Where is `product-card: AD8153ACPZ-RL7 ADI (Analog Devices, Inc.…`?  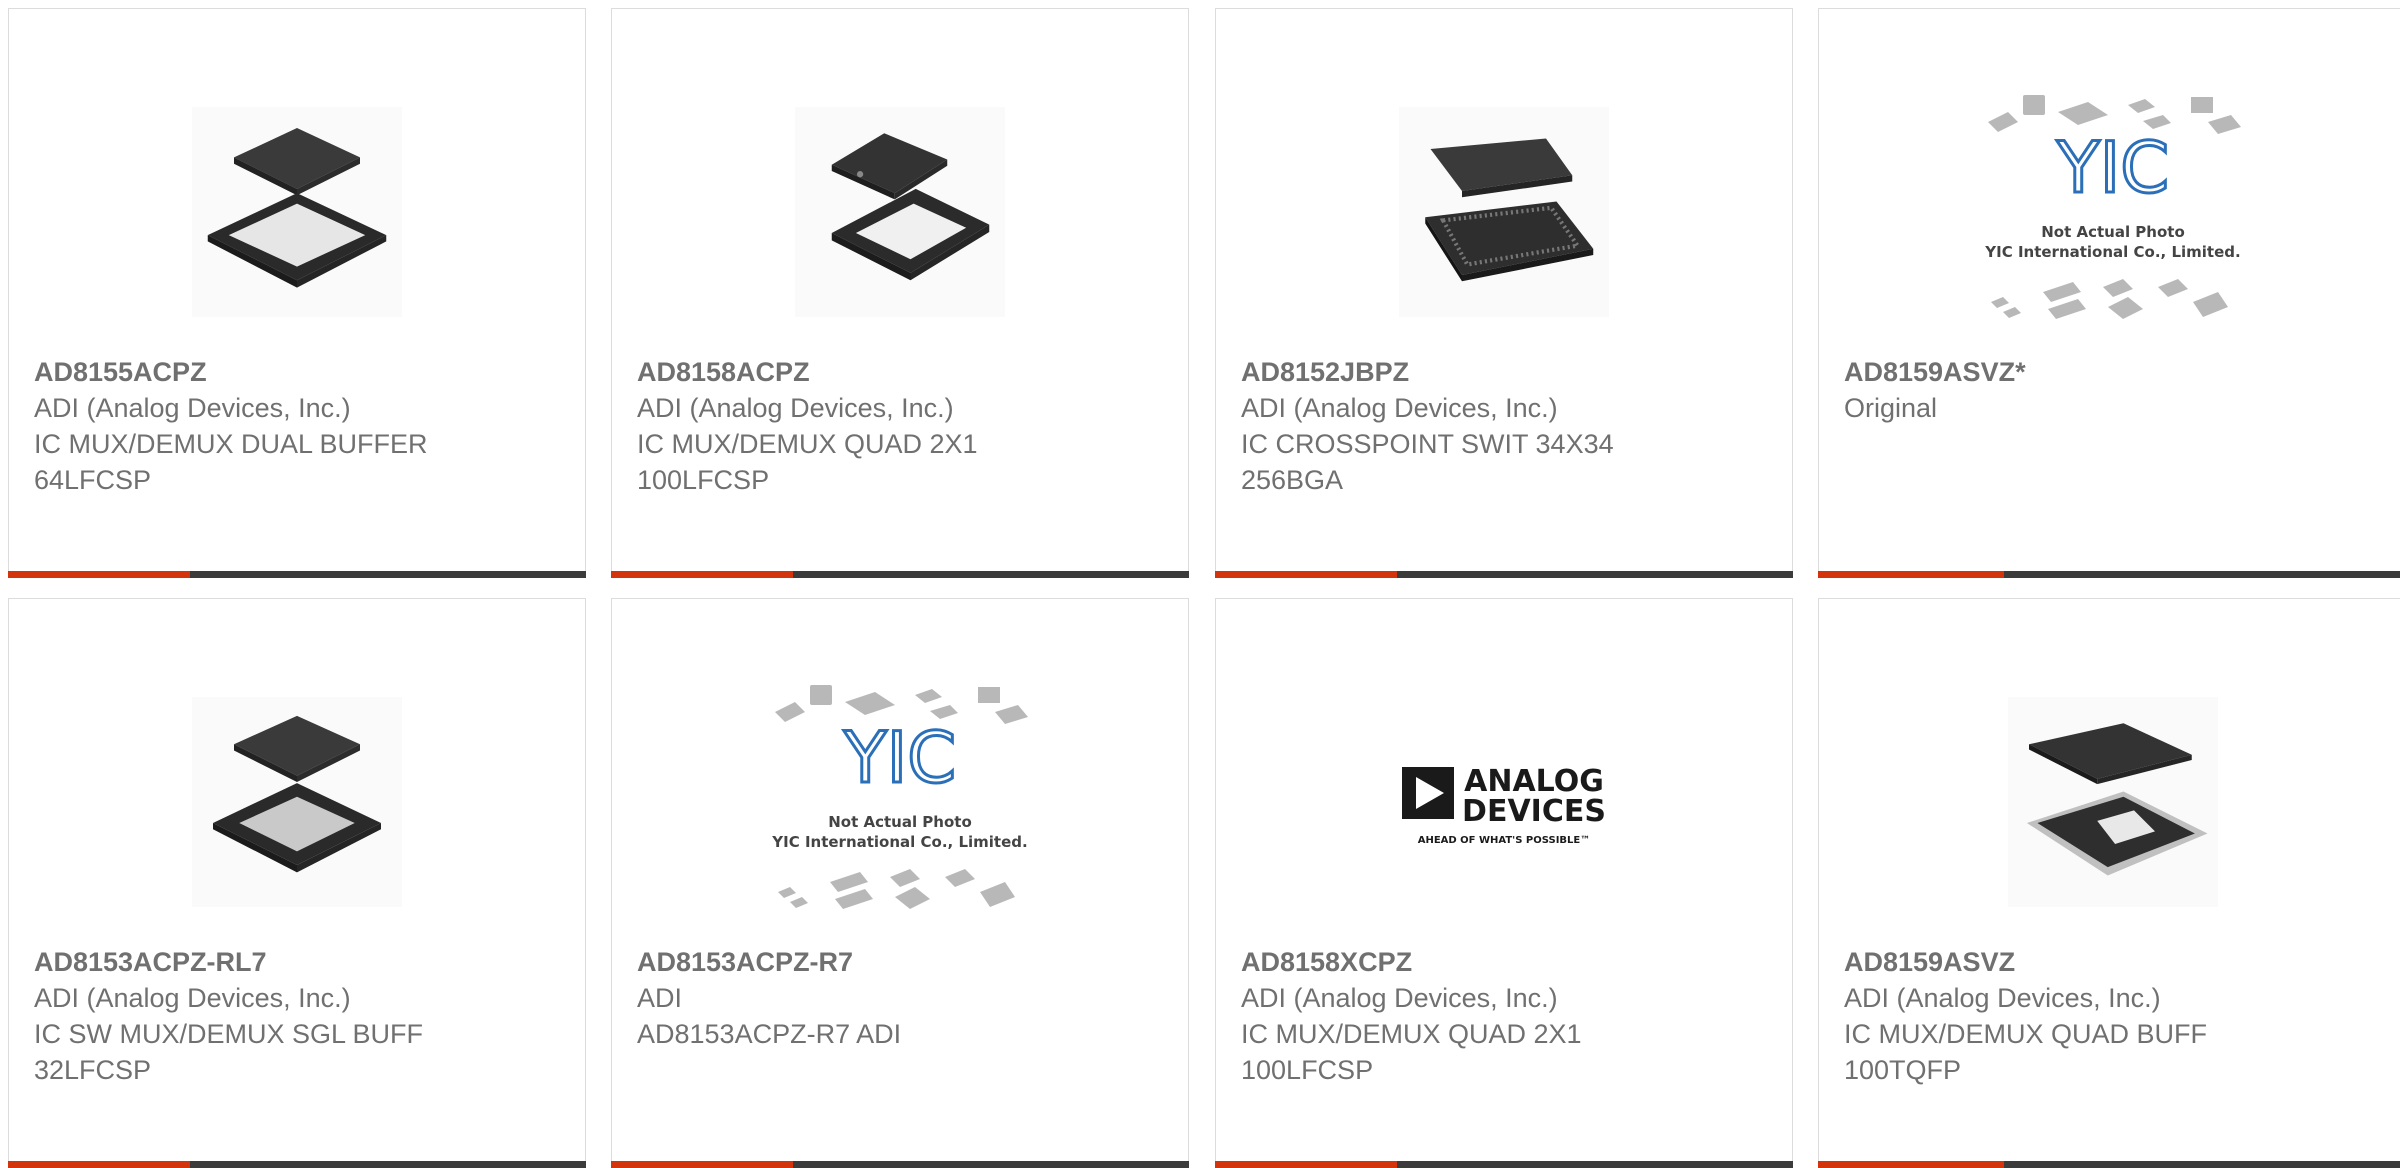
product-card: AD8153ACPZ-RL7 ADI (Analog Devices, Inc.… is located at coordinates (297, 883).